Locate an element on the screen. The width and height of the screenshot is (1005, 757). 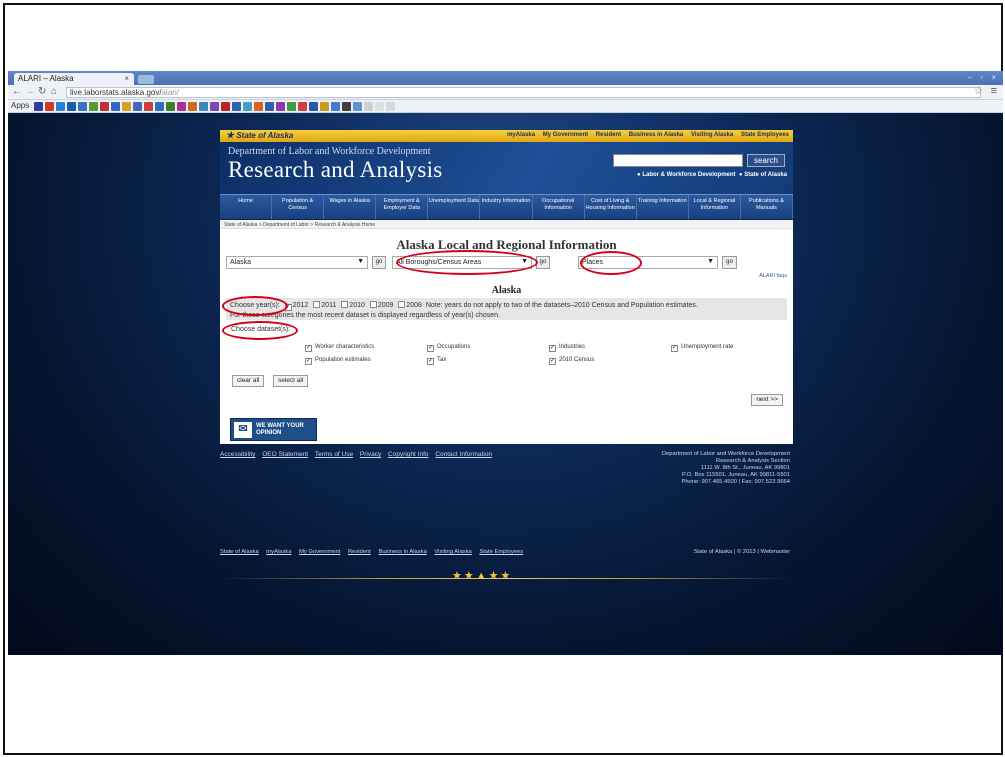
nav-item-population: Population & Census is located at coordinates (298, 207).